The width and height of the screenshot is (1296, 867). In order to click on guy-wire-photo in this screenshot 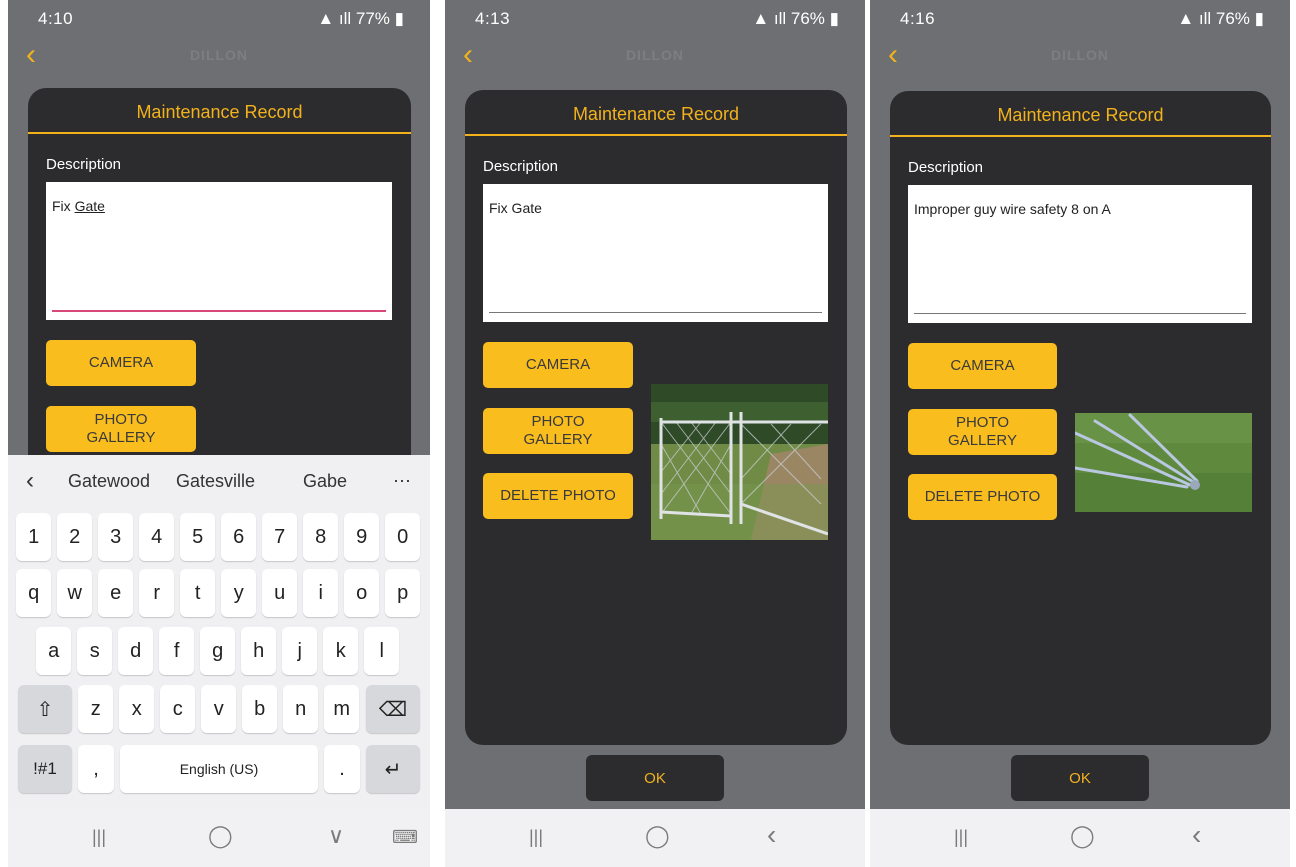, I will do `click(1163, 462)`.